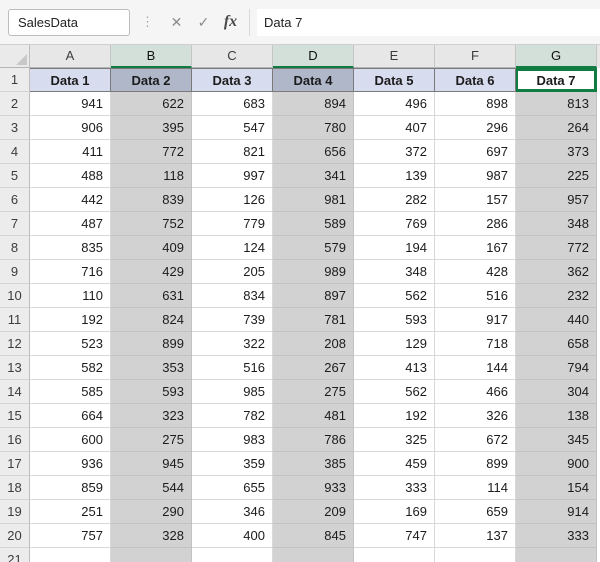  What do you see at coordinates (313, 152) in the screenshot?
I see `cell-D4: 656` at bounding box center [313, 152].